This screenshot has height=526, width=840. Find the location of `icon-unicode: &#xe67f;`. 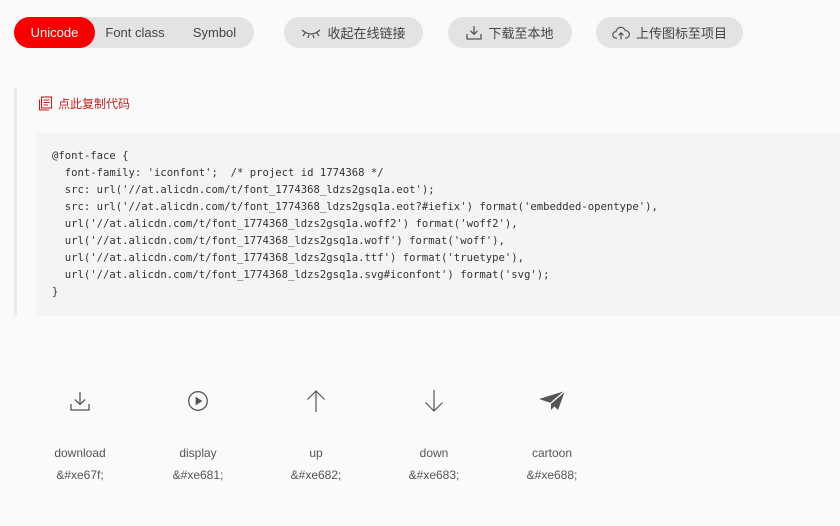

icon-unicode: &#xe67f; is located at coordinates (80, 475).